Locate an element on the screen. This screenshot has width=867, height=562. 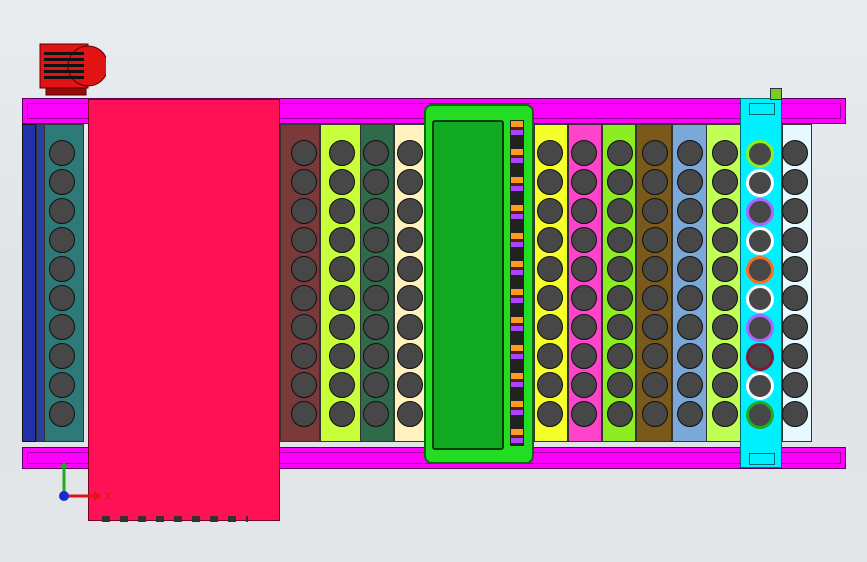
green-module-chain is located at coordinates (517, 283).